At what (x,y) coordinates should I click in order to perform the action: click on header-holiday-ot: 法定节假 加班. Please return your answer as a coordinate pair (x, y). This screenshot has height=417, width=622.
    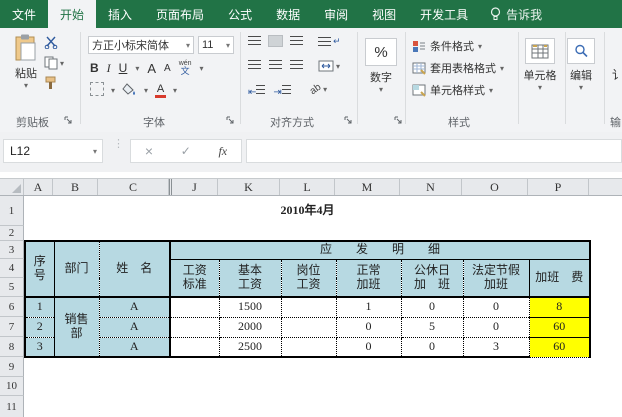
    Looking at the image, I should click on (496, 278).